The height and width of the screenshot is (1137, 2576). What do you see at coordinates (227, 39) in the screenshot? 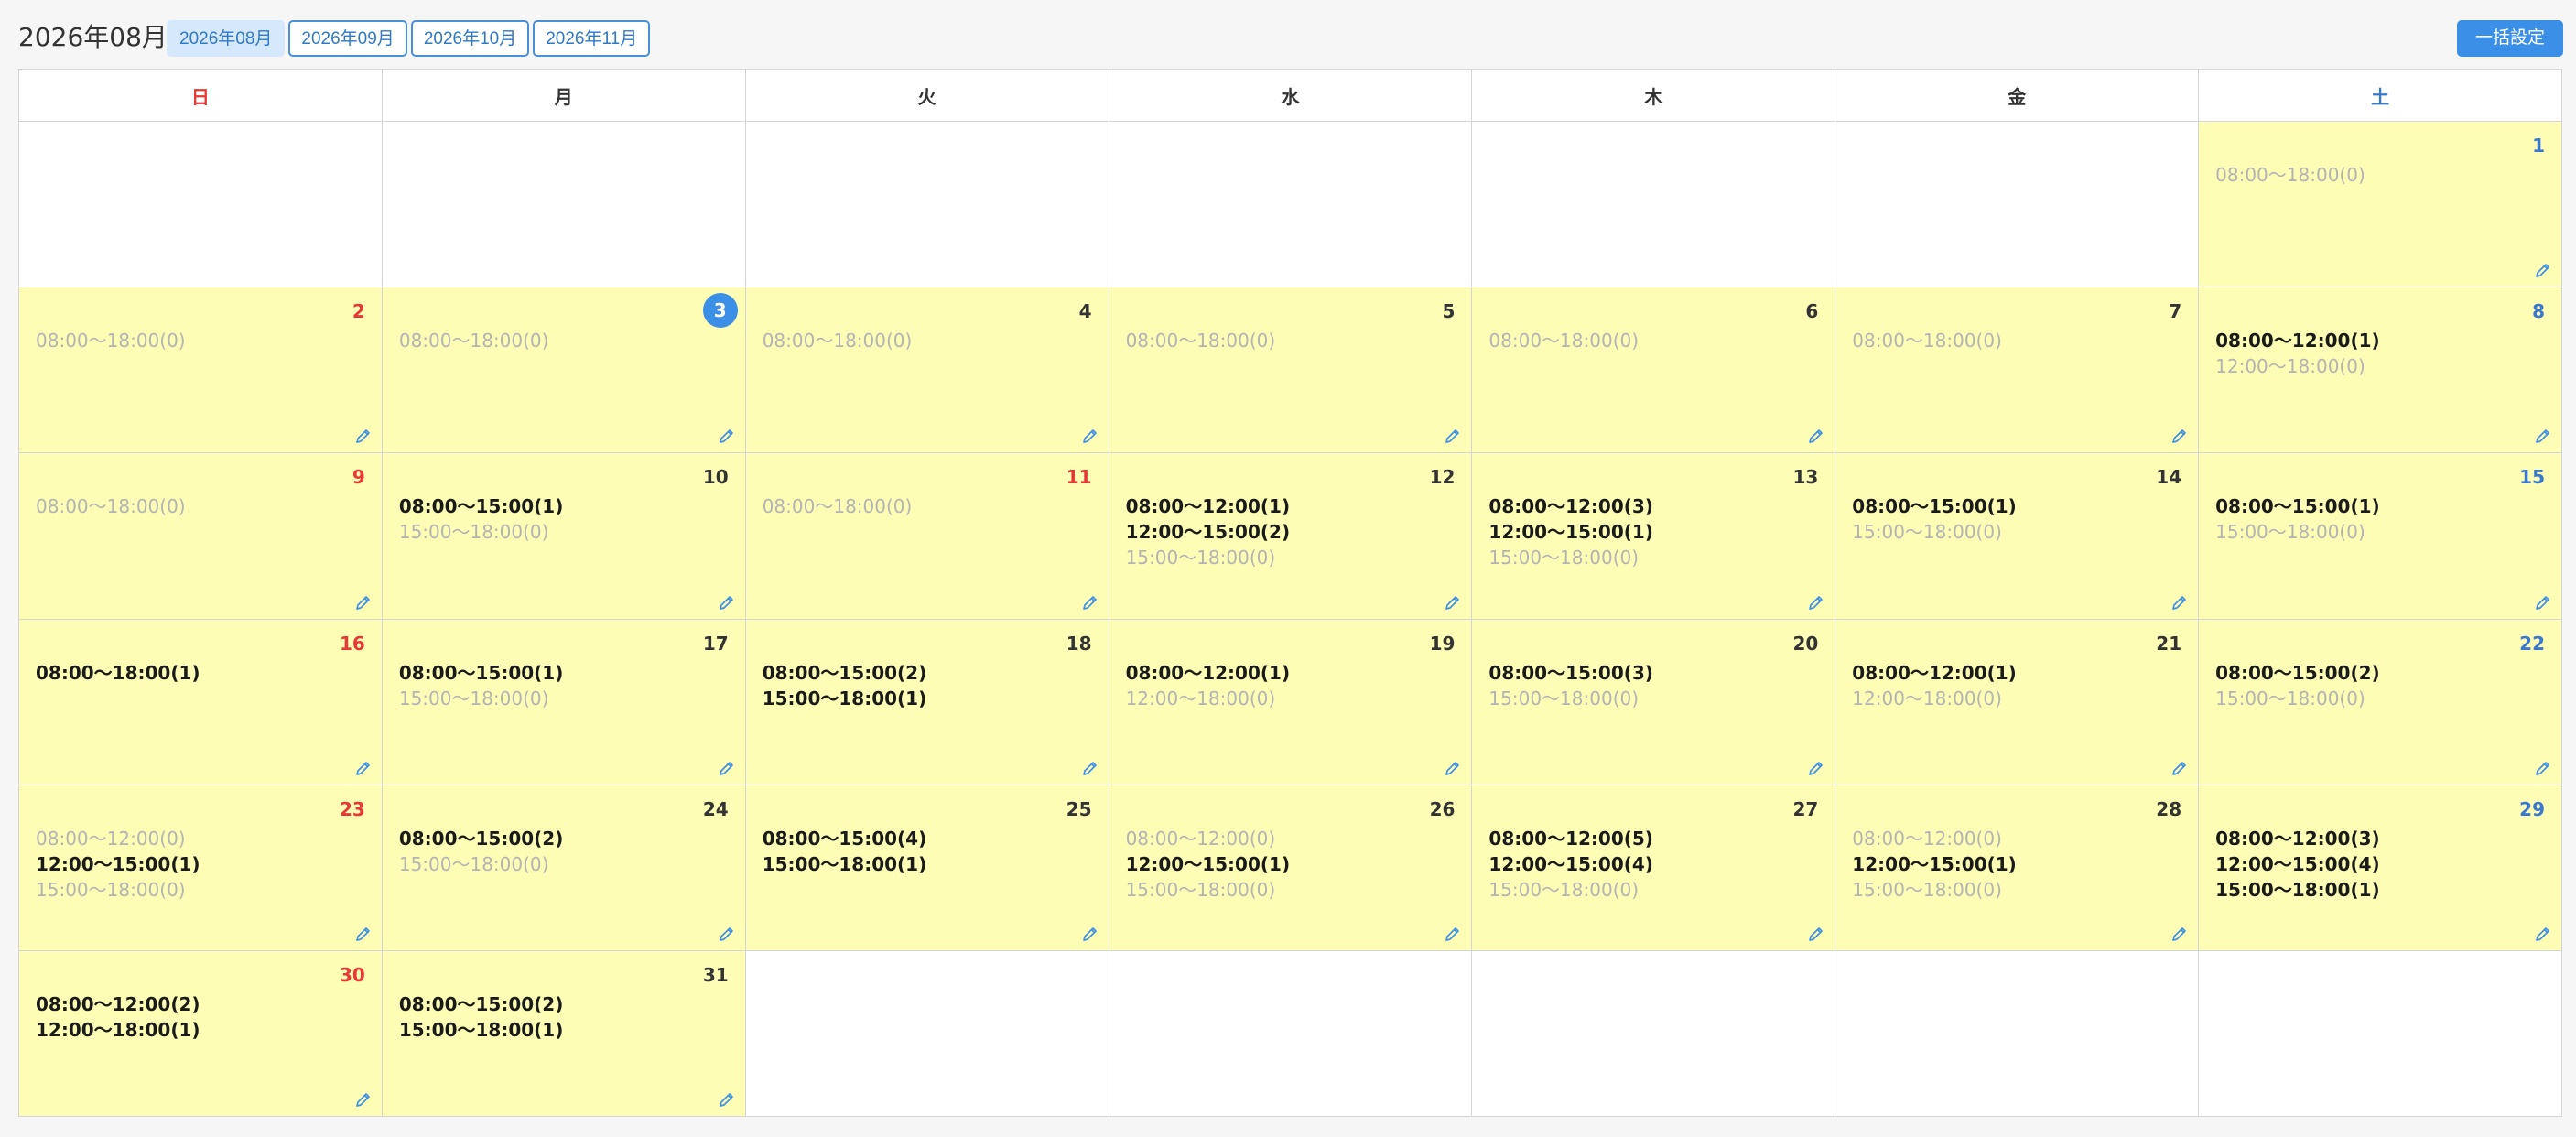
I see `tab-2026-08: 2026年08月` at bounding box center [227, 39].